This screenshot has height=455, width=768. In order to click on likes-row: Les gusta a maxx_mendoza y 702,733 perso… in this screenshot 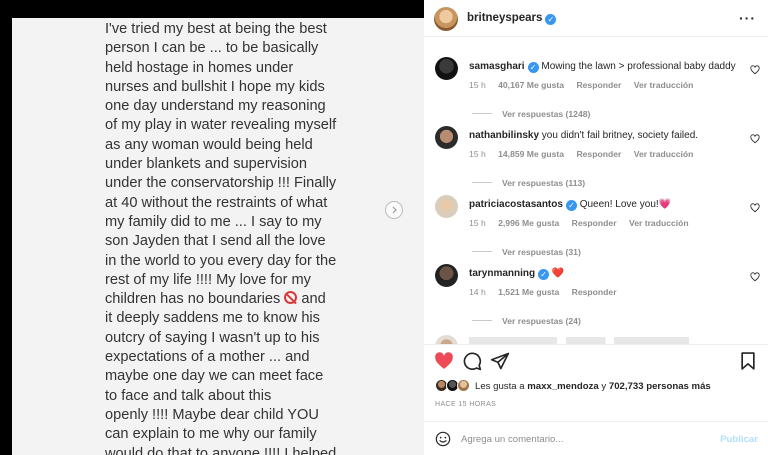, I will do `click(596, 386)`.